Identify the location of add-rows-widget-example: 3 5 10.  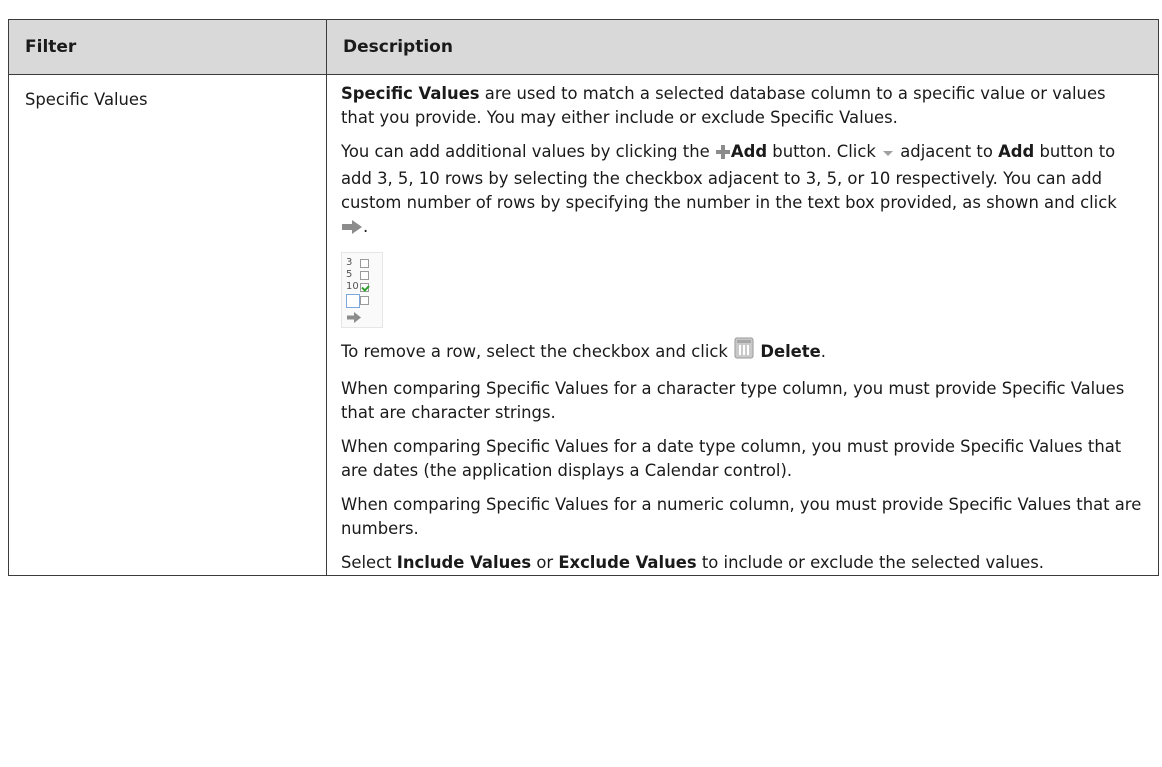
(362, 290).